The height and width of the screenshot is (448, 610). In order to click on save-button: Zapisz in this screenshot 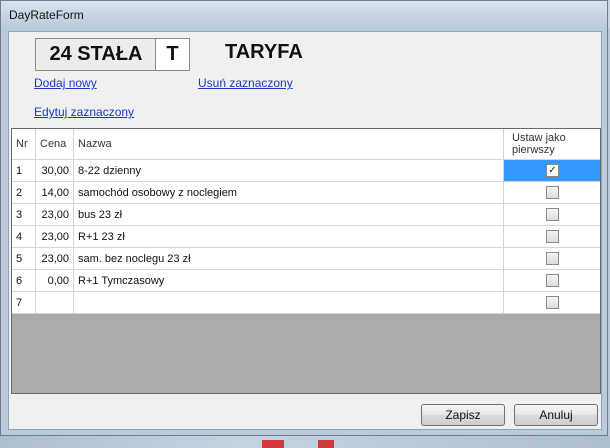, I will do `click(463, 415)`.